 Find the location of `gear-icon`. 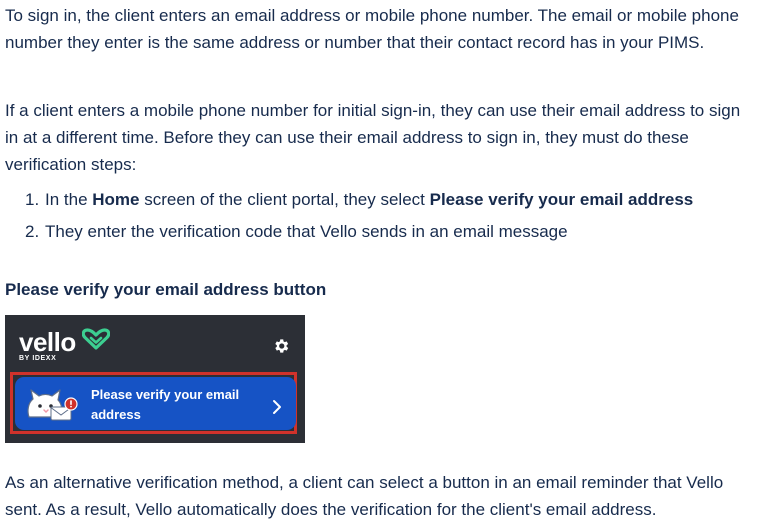

gear-icon is located at coordinates (281, 349).